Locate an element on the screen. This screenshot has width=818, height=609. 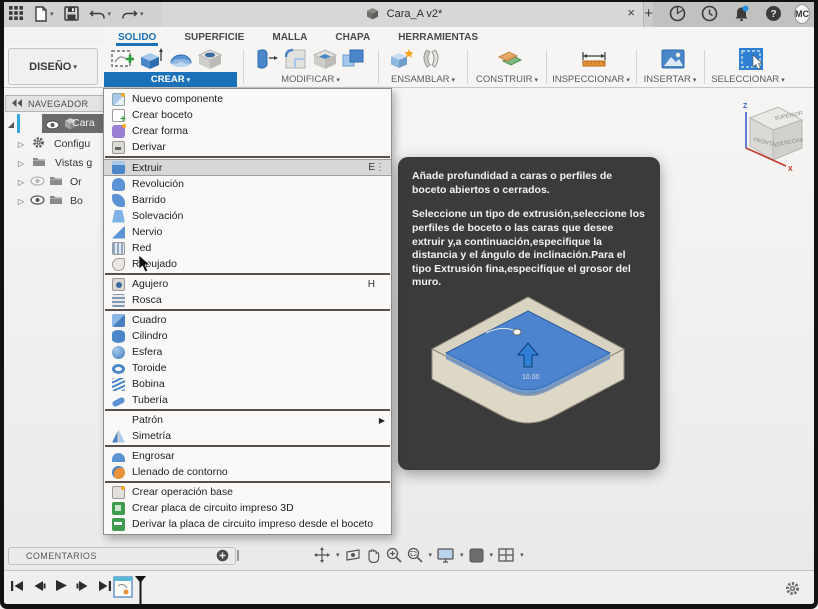
eye-off-icon is located at coordinates (37, 182).